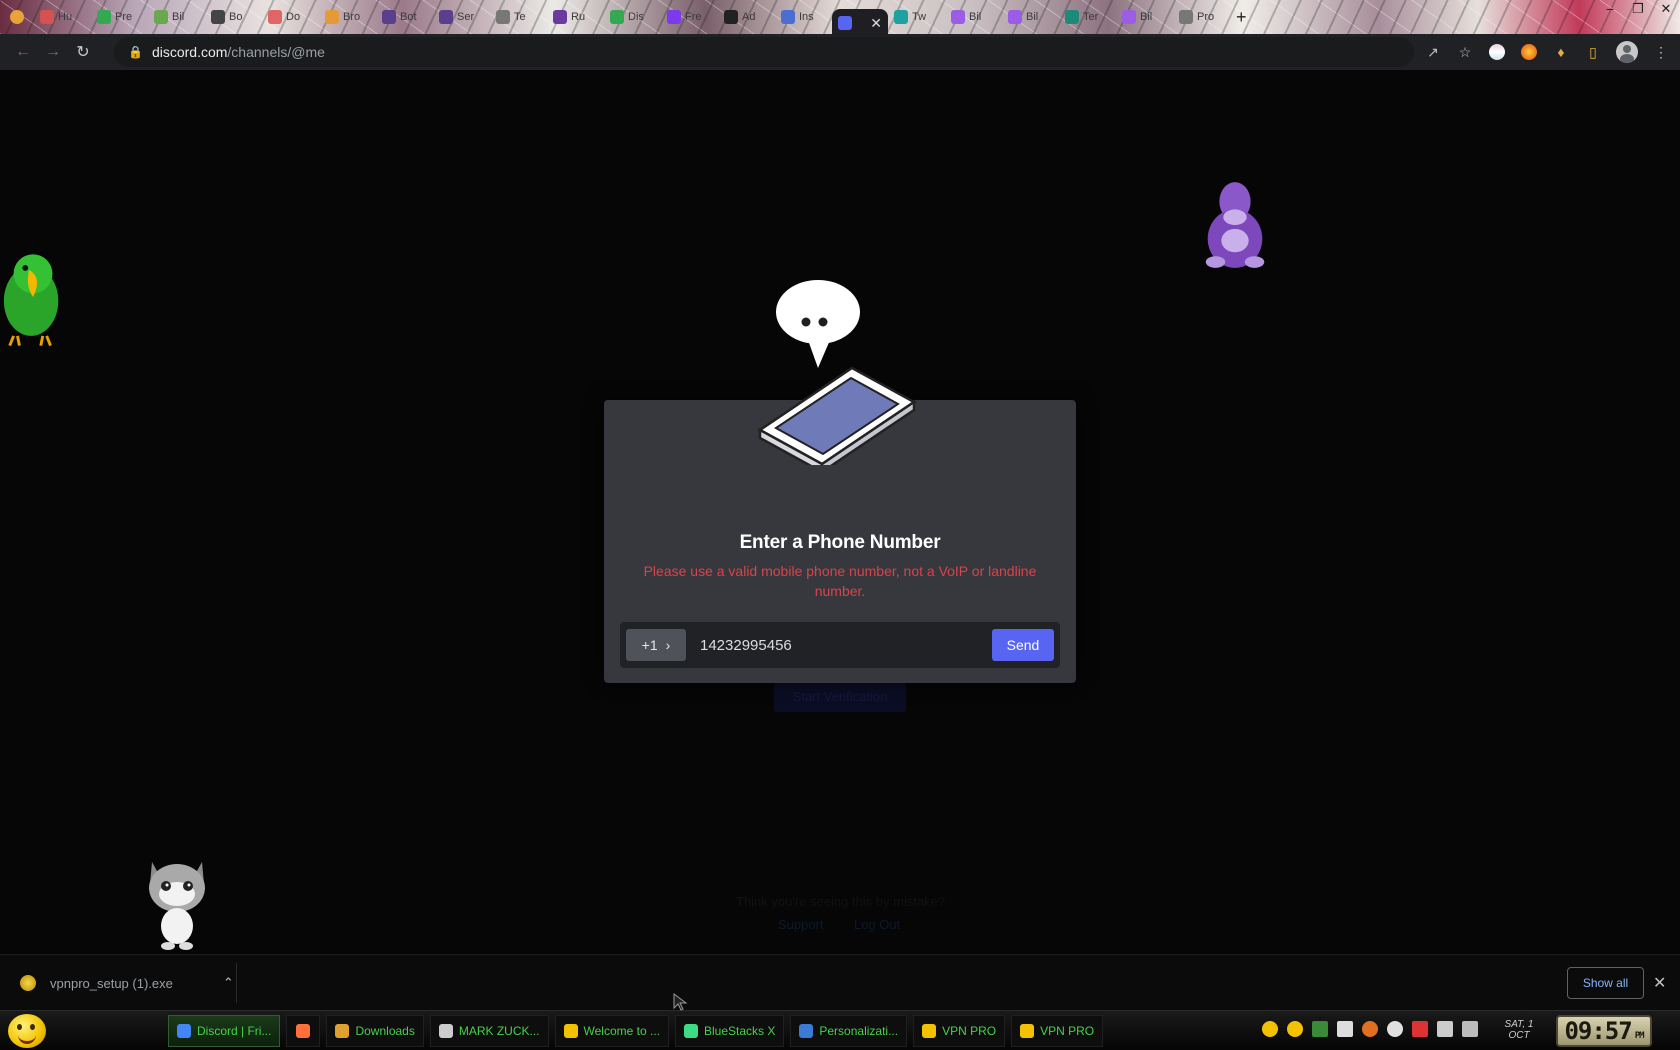 This screenshot has height=1050, width=1680. Describe the element at coordinates (34, 299) in the screenshot. I see `green-parrot-pet` at that location.